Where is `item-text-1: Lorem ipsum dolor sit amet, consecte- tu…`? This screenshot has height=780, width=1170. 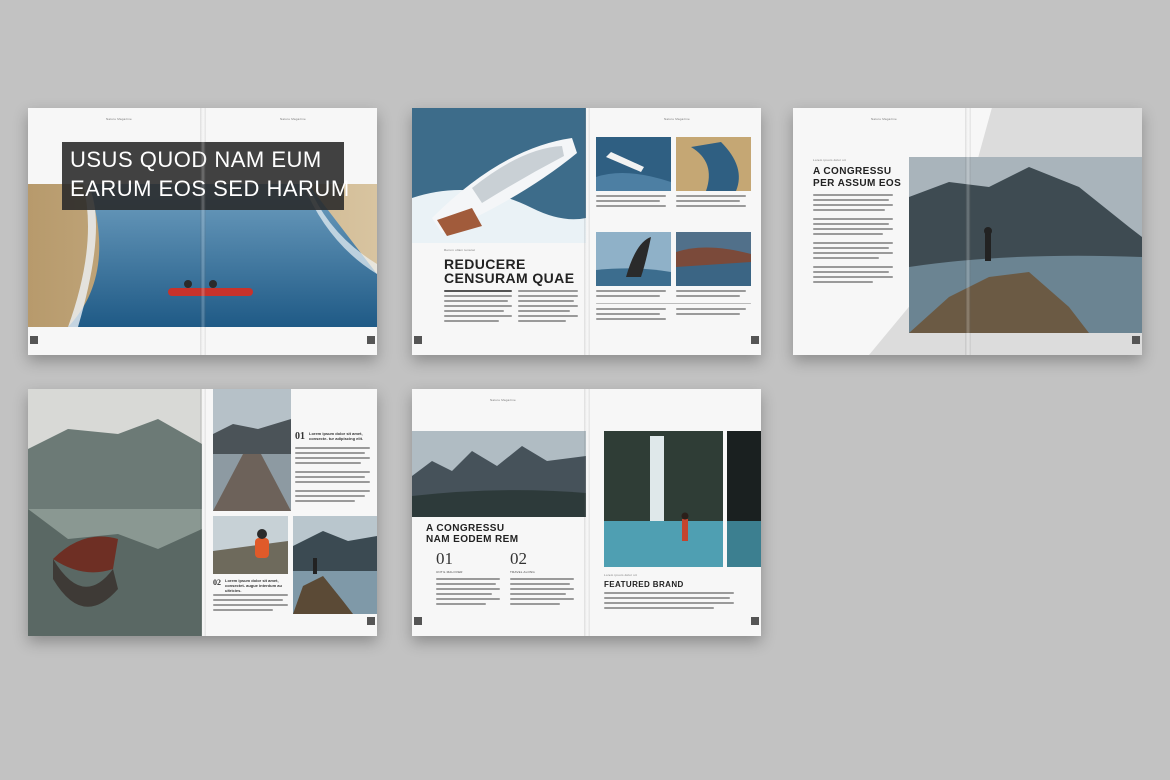
item-text-1: Lorem ipsum dolor sit amet, consecte- tu… is located at coordinates (336, 436).